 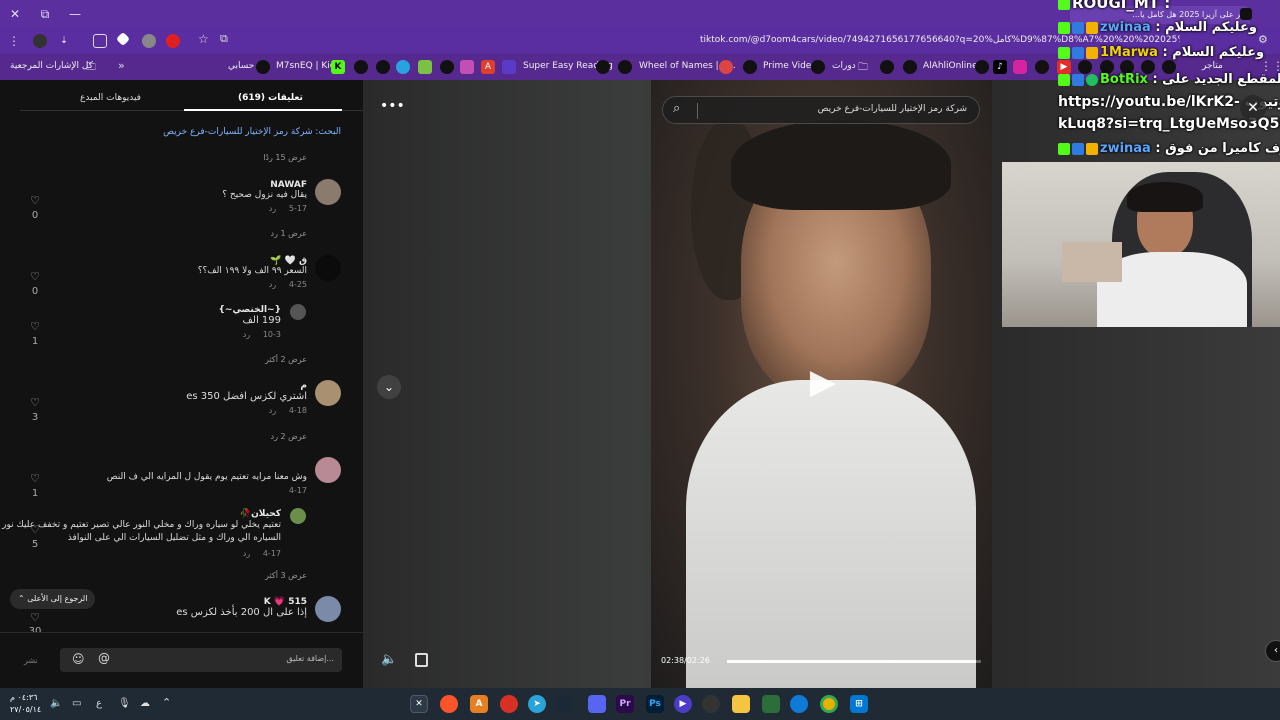 I want to click on bookmark-courses: دورات, so click(x=844, y=66).